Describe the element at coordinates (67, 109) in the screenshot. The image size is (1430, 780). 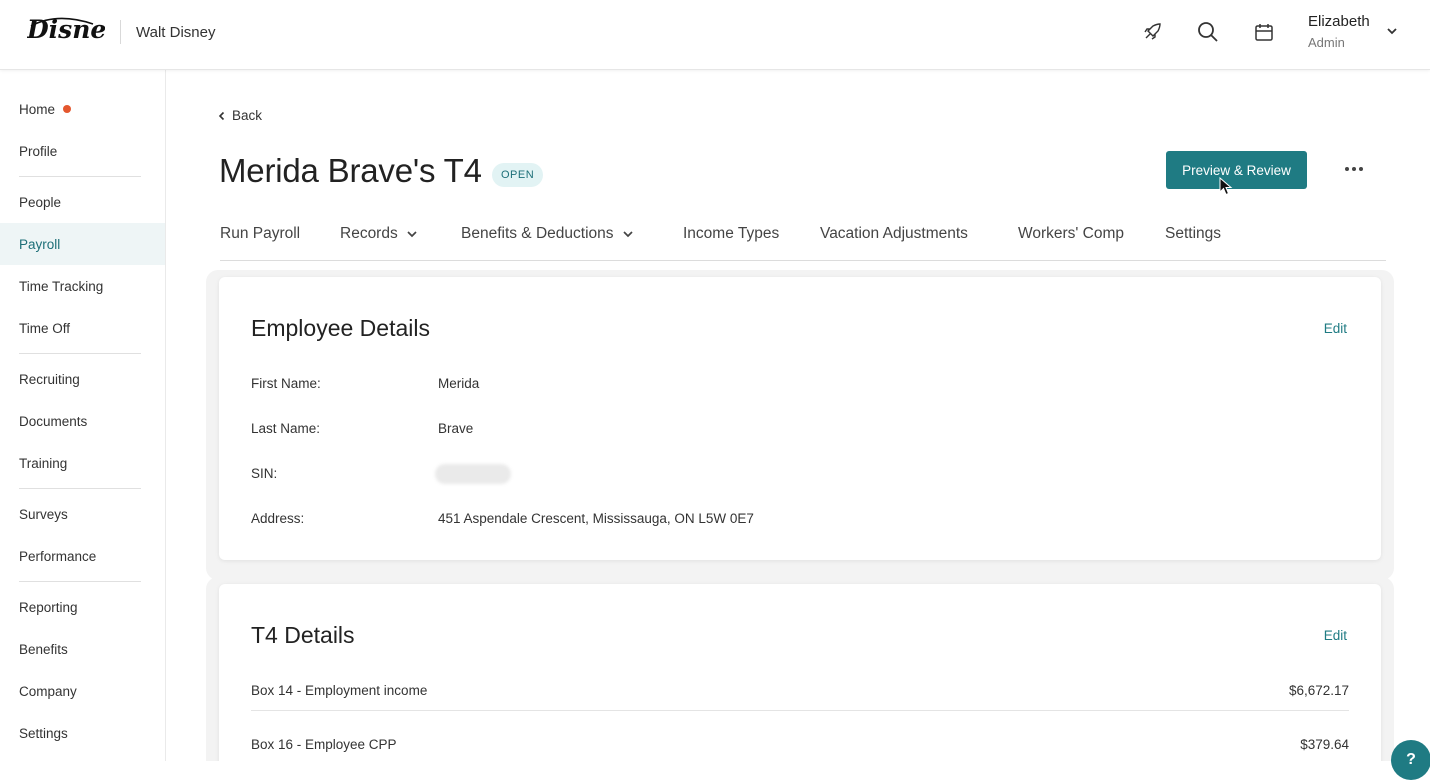
I see `notification-dot` at that location.